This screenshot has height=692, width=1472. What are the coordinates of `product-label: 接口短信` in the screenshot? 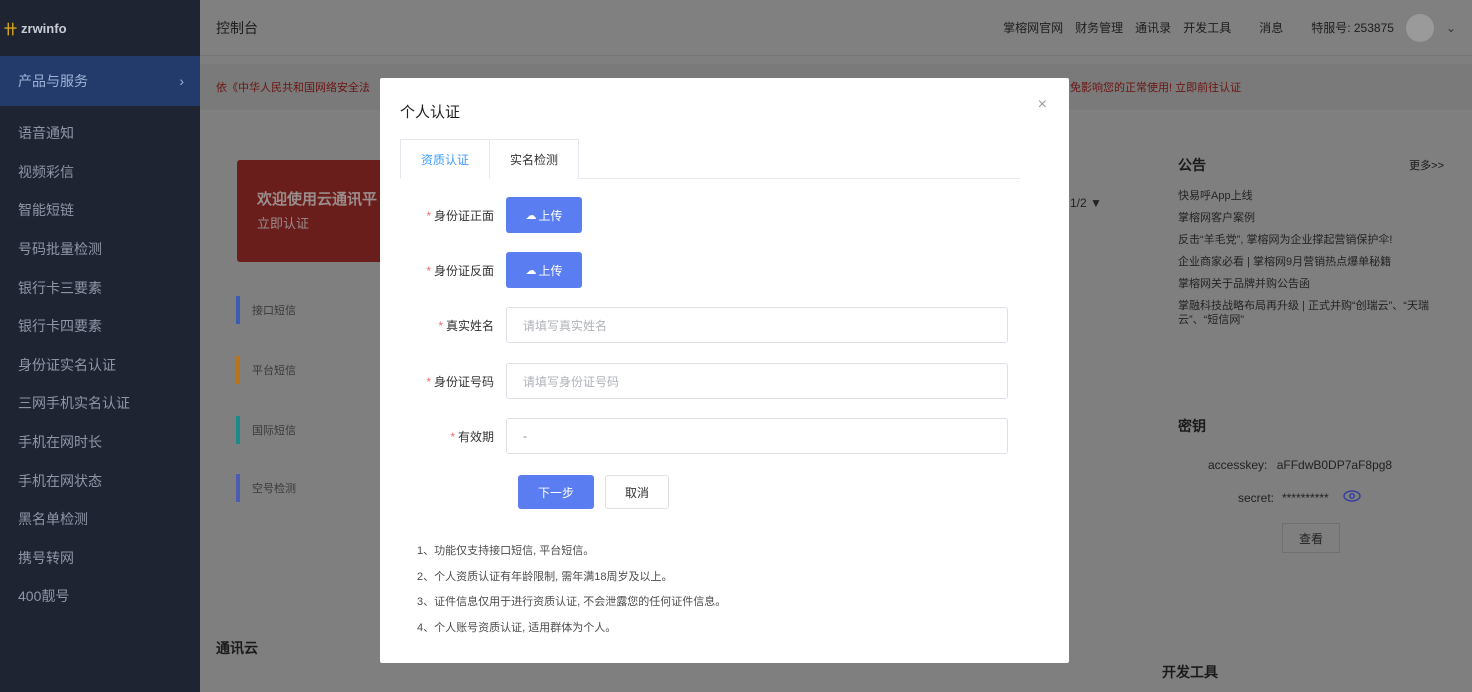 It's located at (274, 311).